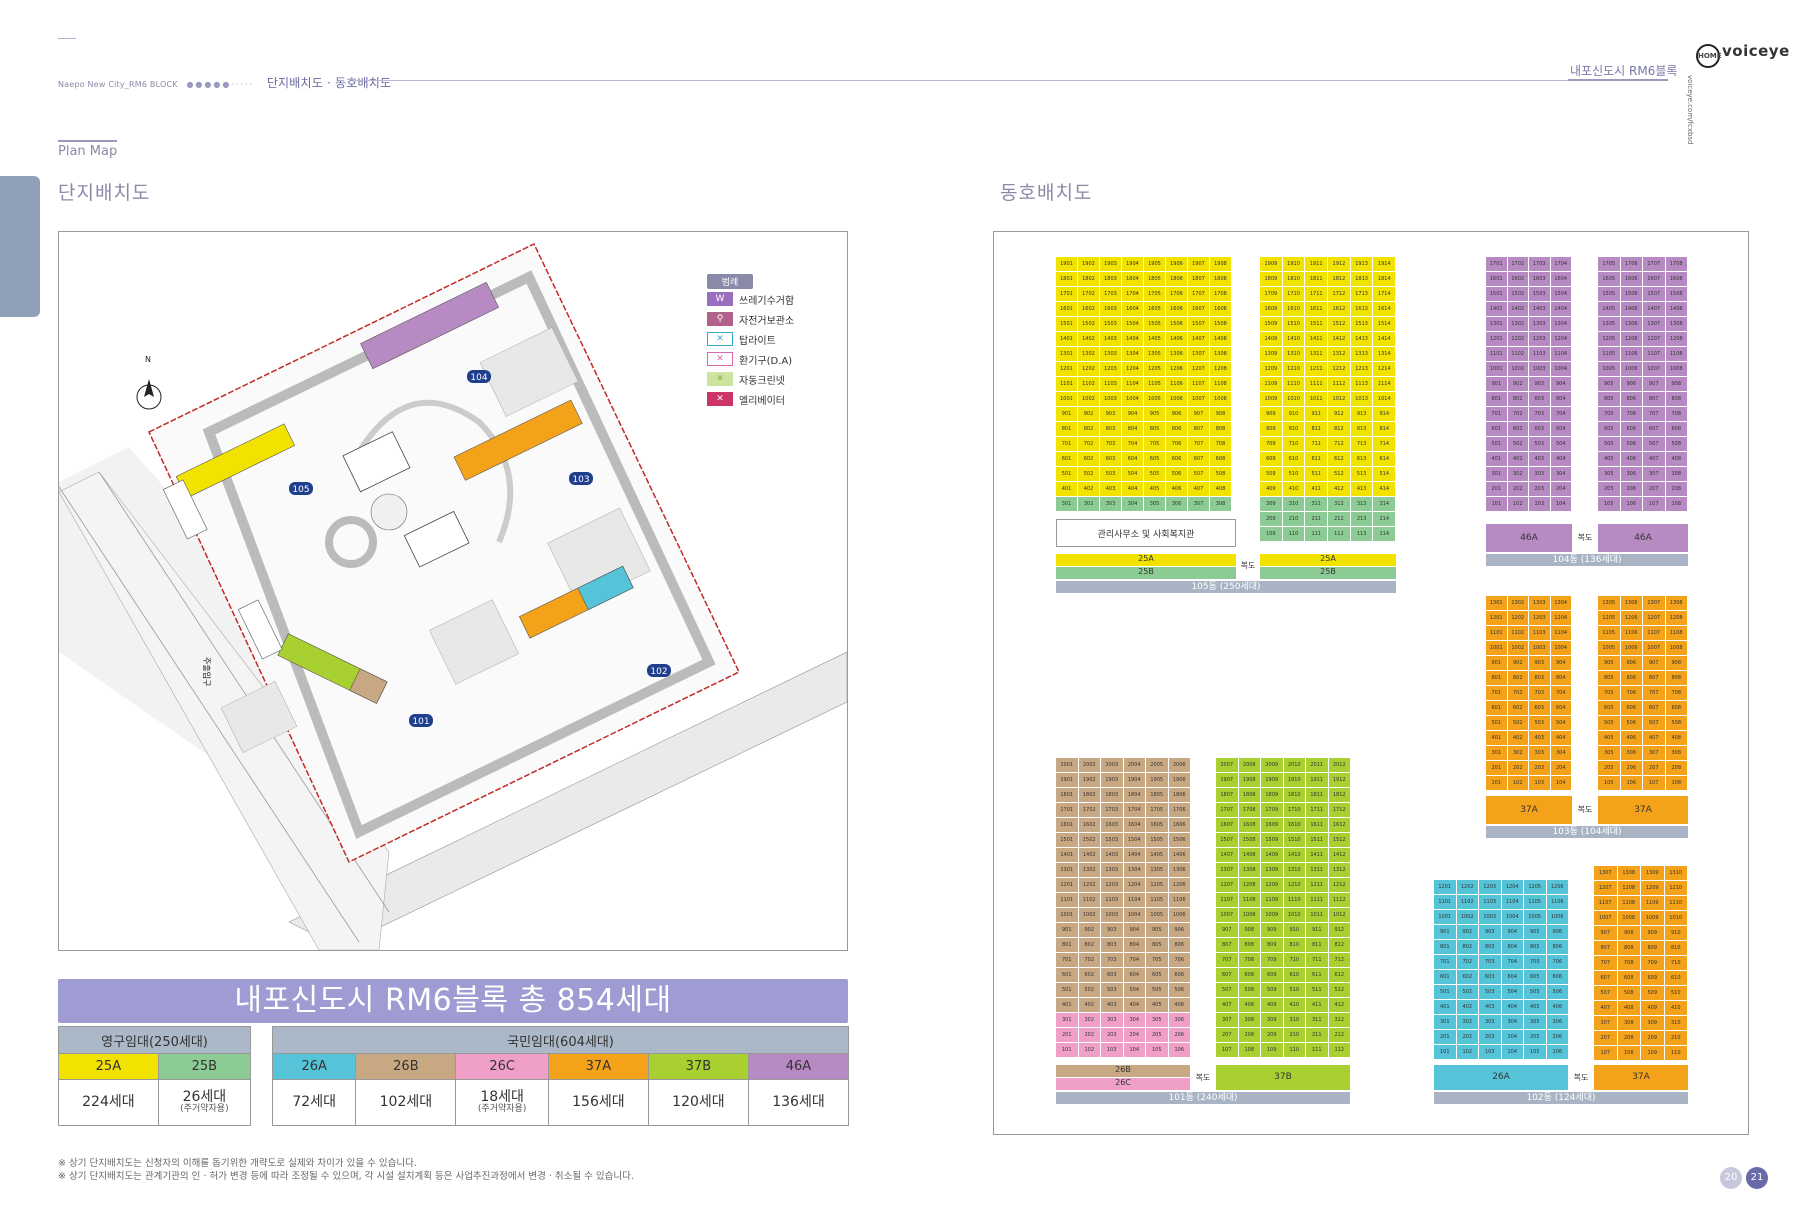  Describe the element at coordinates (1249, 765) in the screenshot. I see `unit-cell: 2008` at that location.